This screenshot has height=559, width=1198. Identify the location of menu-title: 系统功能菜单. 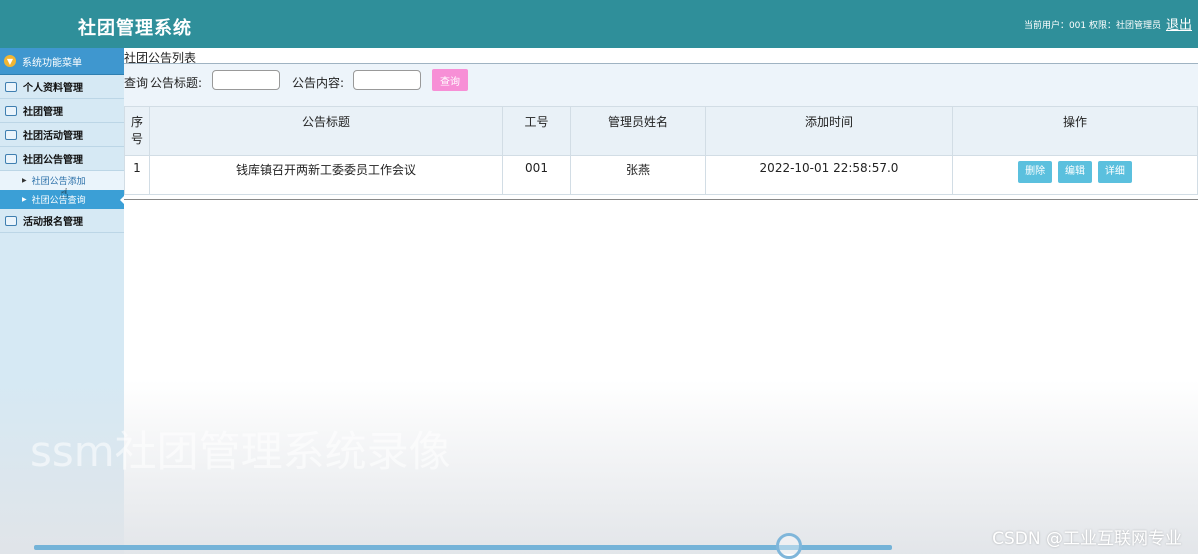
(52, 63).